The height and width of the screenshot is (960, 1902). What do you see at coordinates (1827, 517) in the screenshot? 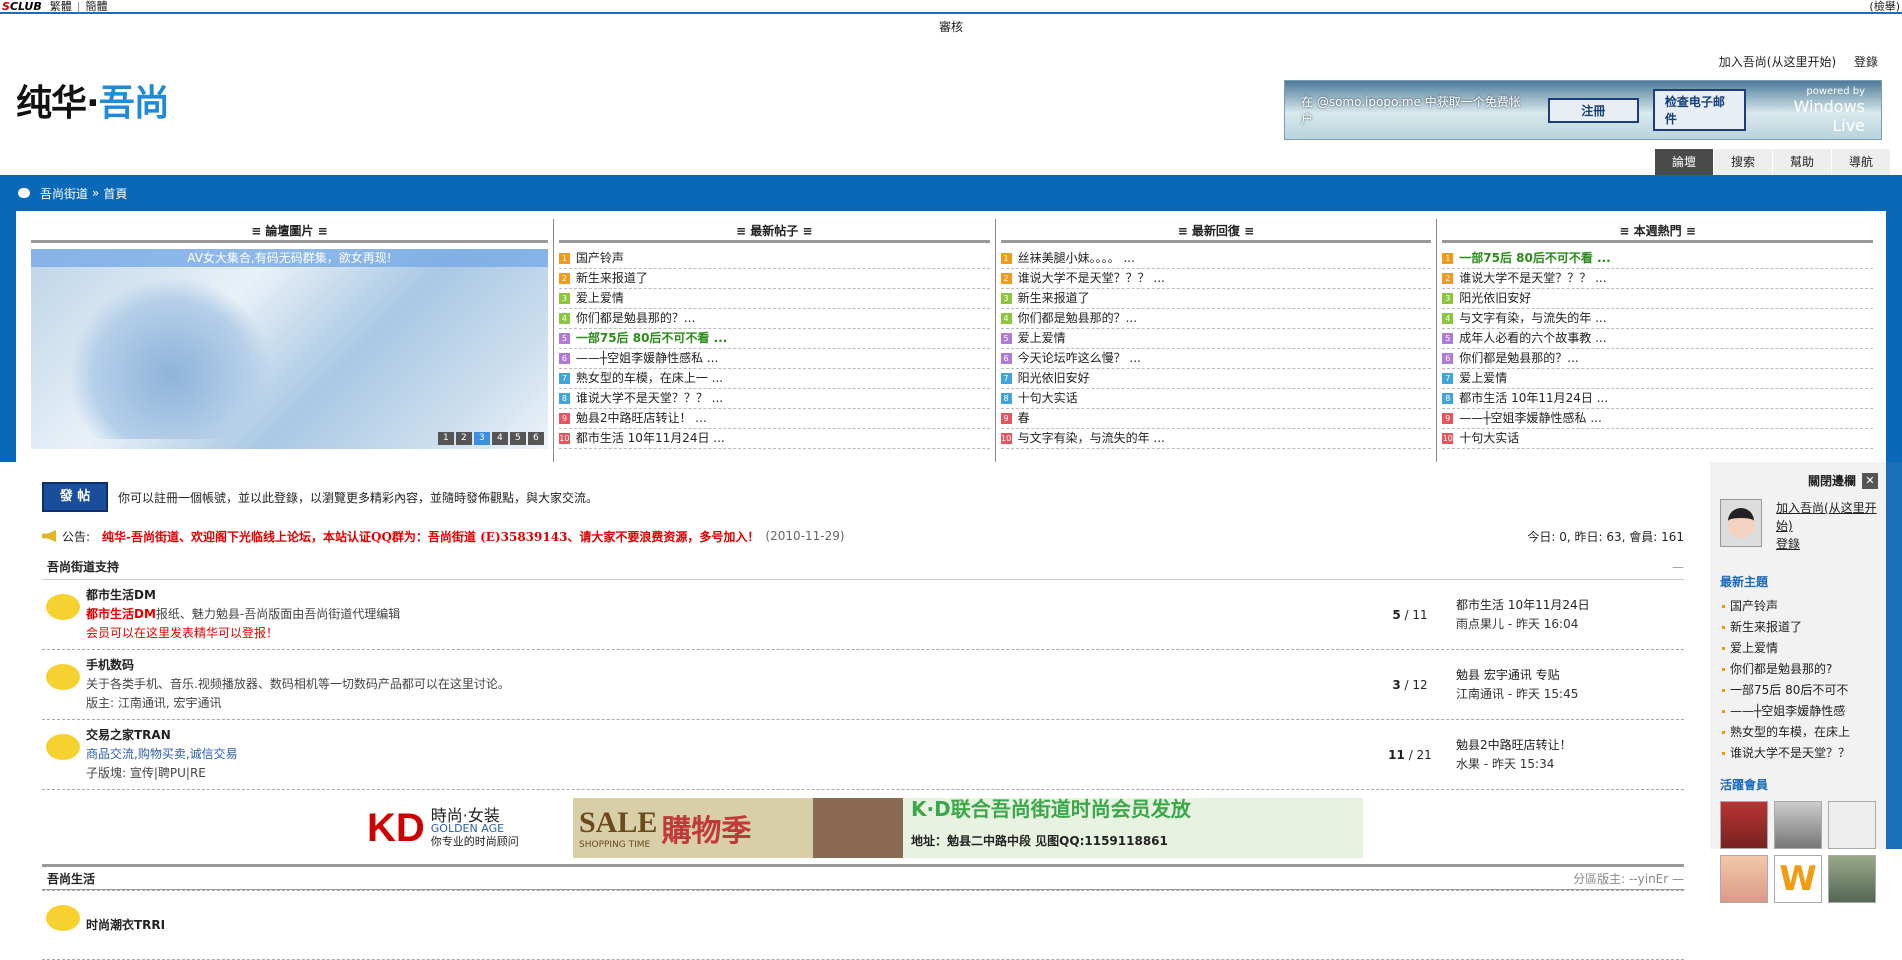
I see `sidebar-join-link: 加入吾尚(从这里开始)` at bounding box center [1827, 517].